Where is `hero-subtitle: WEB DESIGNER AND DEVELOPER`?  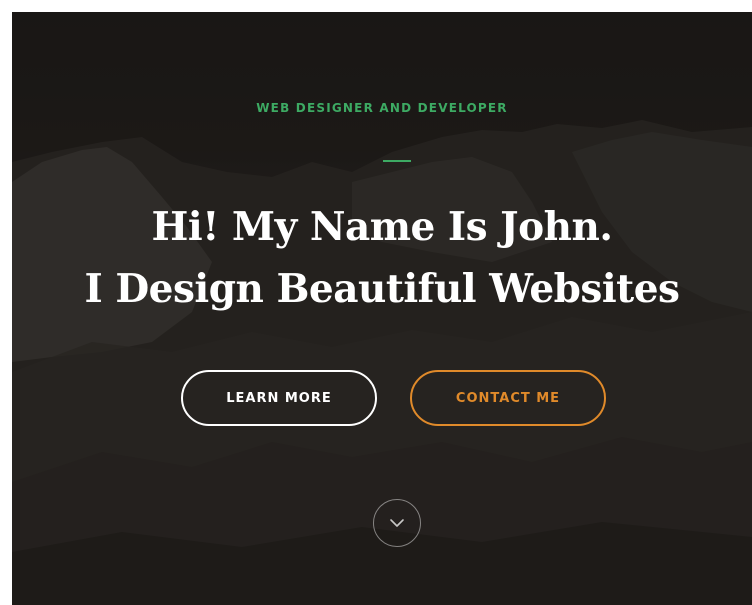 hero-subtitle: WEB DESIGNER AND DEVELOPER is located at coordinates (382, 108).